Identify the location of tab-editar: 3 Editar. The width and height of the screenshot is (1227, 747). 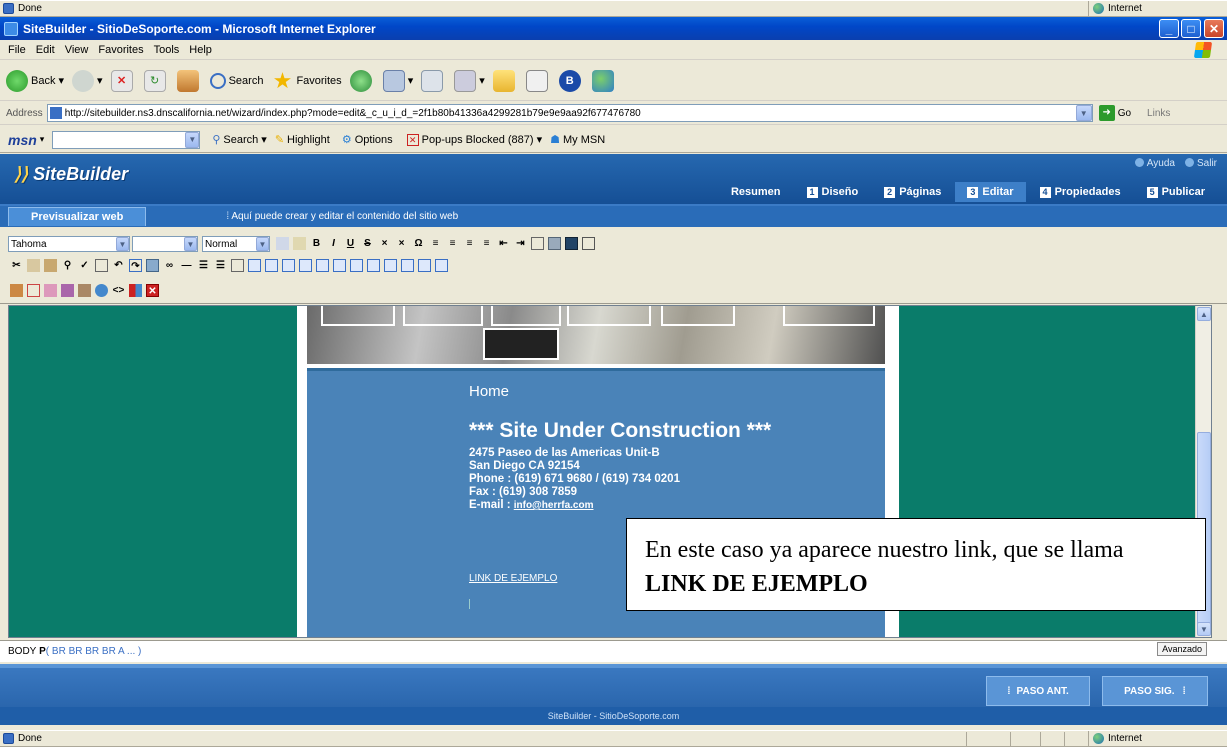
(990, 192).